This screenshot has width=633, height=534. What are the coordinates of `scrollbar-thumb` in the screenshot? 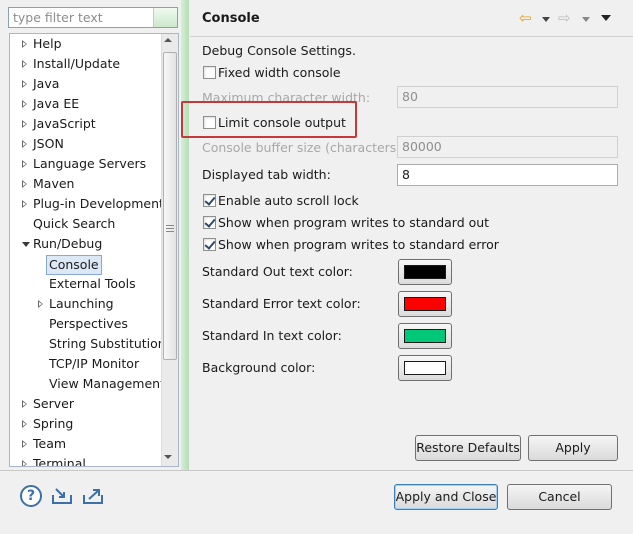 It's located at (170, 206).